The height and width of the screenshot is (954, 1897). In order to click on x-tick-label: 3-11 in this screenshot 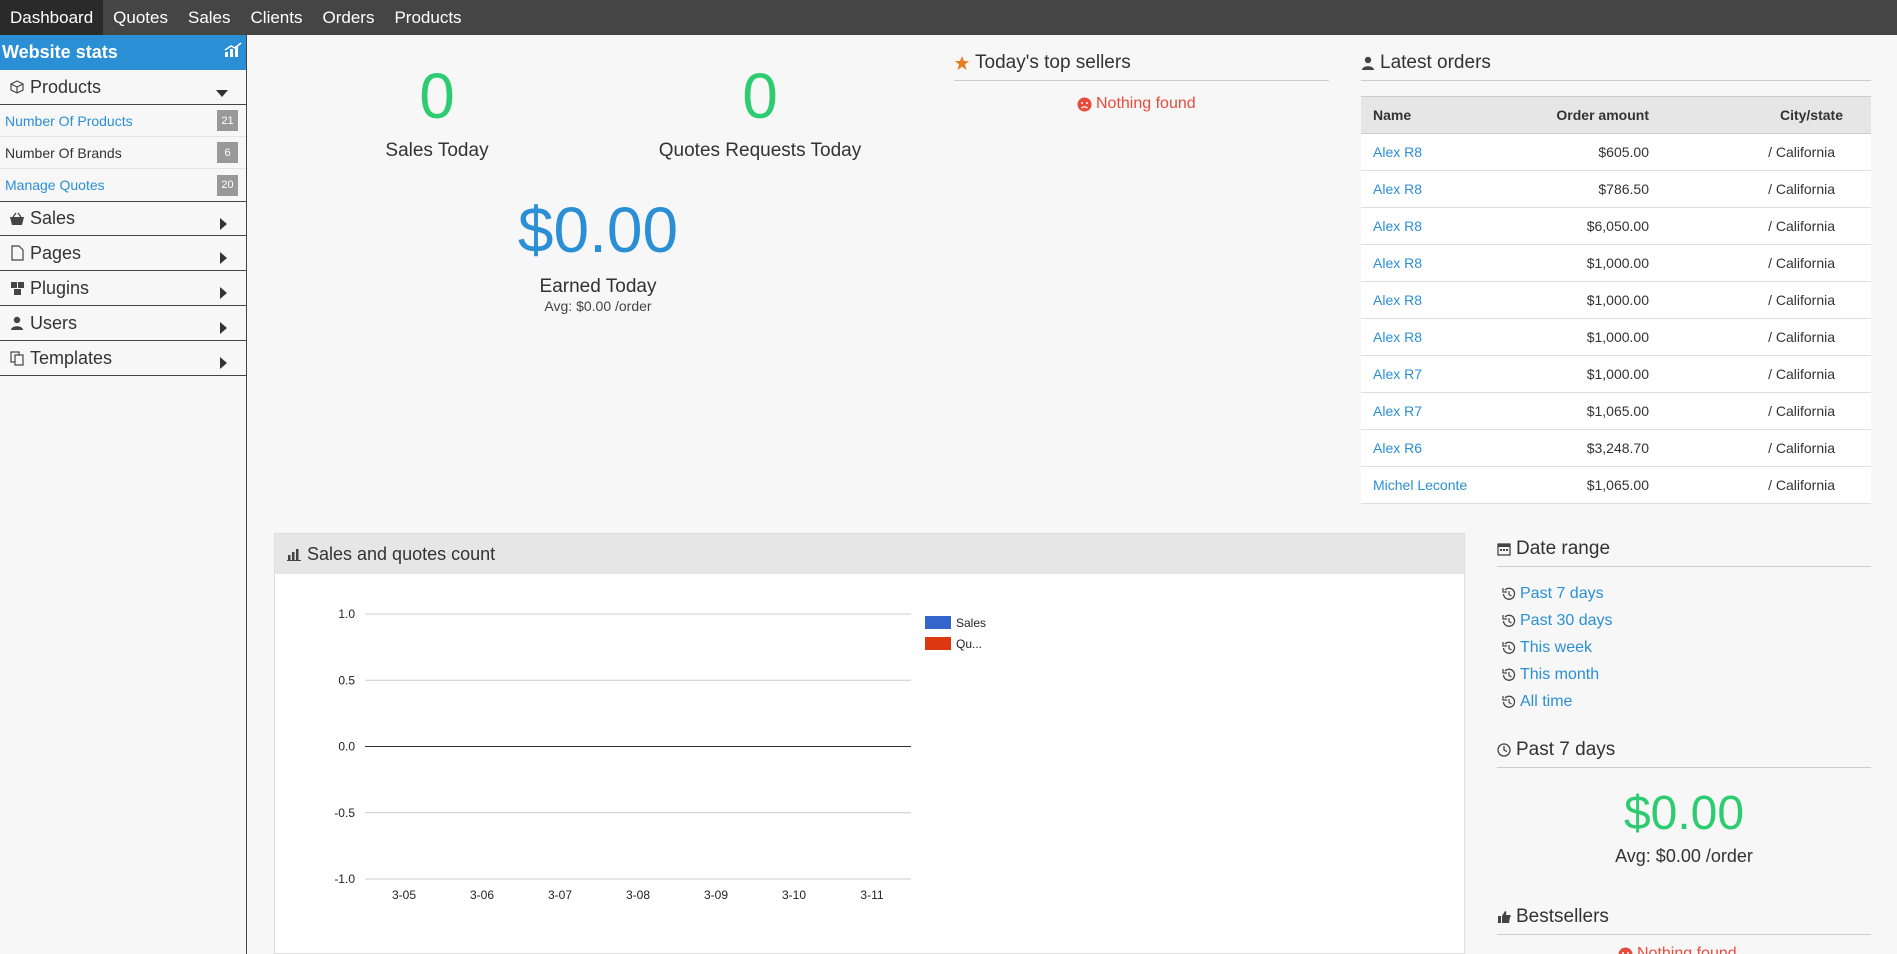, I will do `click(871, 895)`.